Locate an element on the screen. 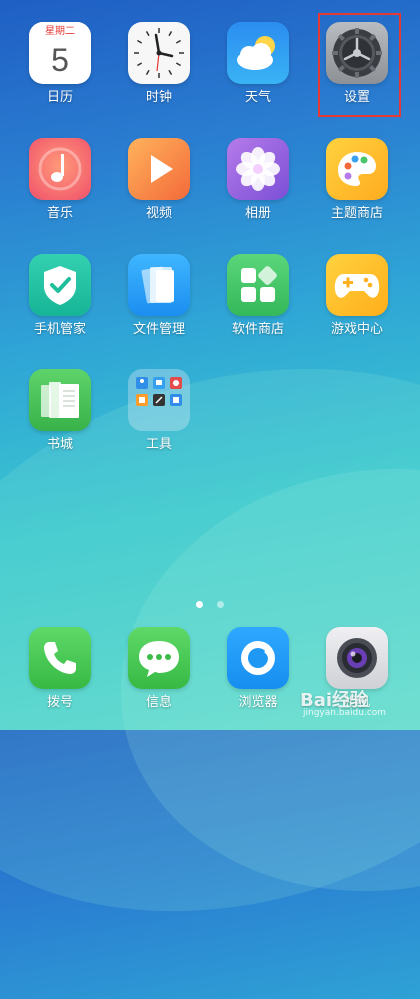 This screenshot has width=420, height=999. app-label: 工具 is located at coordinates (158, 444).